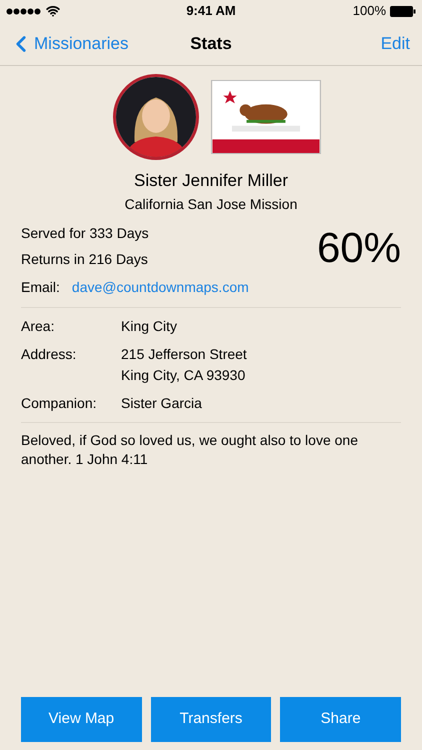 The width and height of the screenshot is (422, 750). Describe the element at coordinates (85, 259) in the screenshot. I see `returns-days: Returns in 216 Days` at that location.